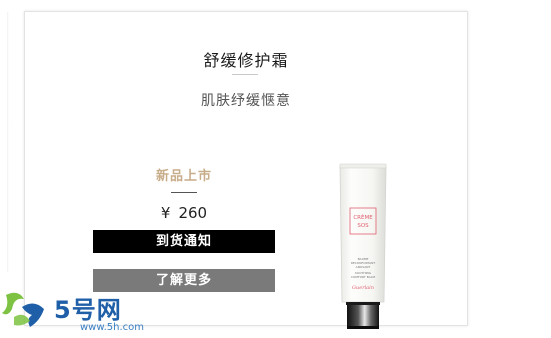 The width and height of the screenshot is (551, 338). I want to click on tube-signature: Guerlain, so click(363, 288).